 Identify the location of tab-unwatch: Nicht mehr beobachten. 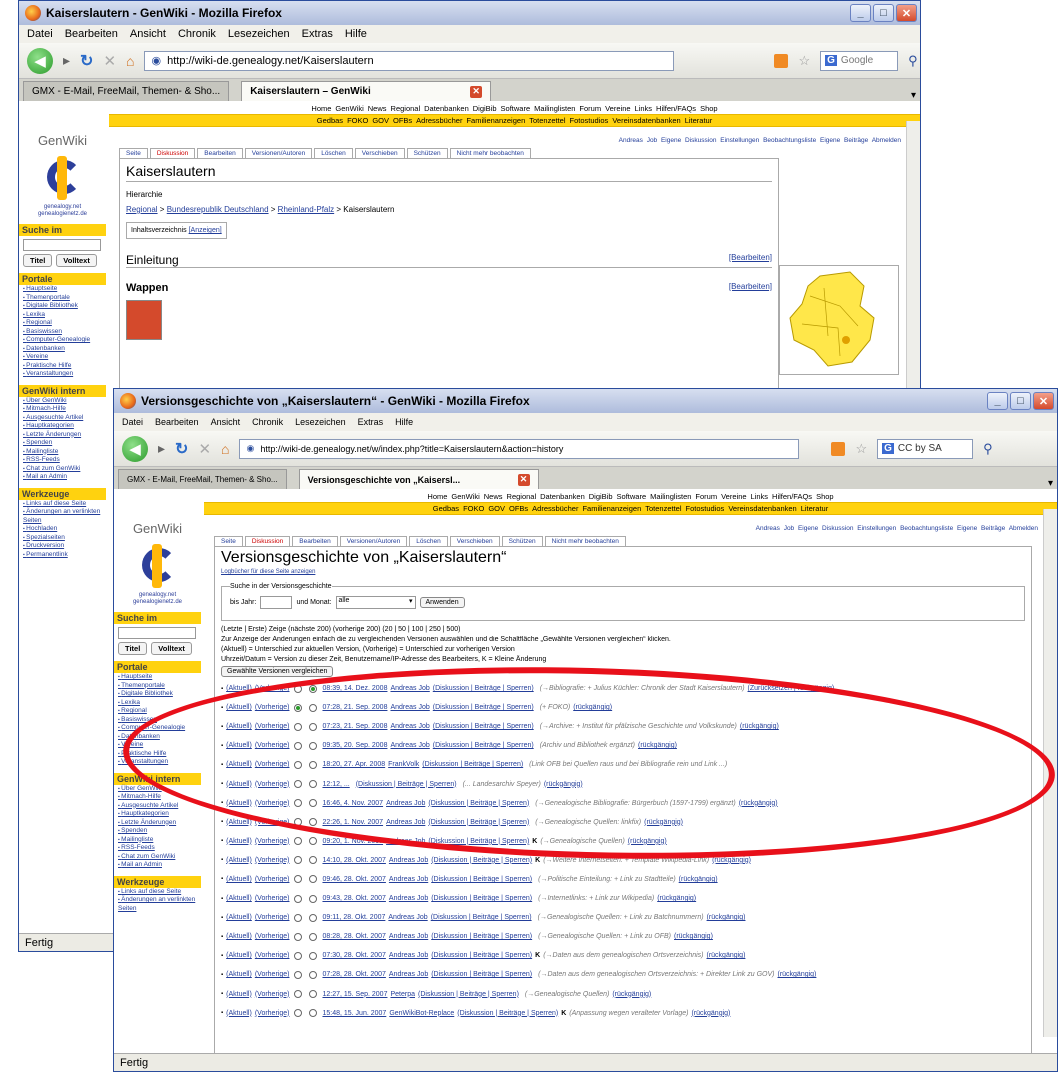
(490, 153).